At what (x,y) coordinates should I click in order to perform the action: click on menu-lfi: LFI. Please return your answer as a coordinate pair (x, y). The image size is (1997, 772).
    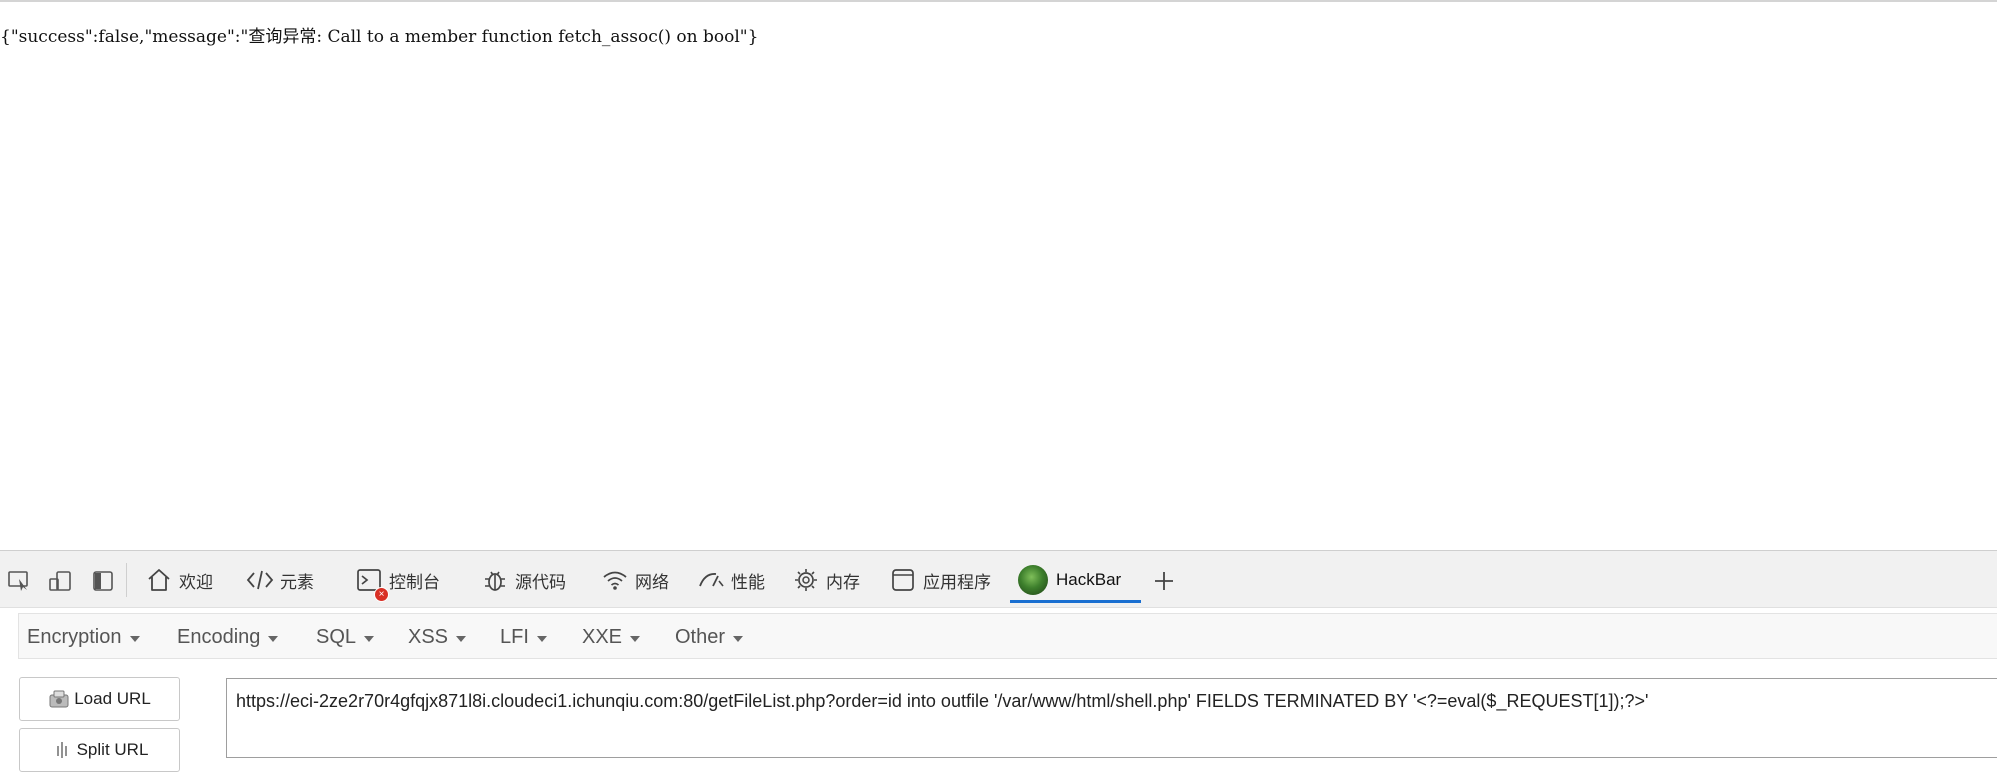
    Looking at the image, I should click on (523, 637).